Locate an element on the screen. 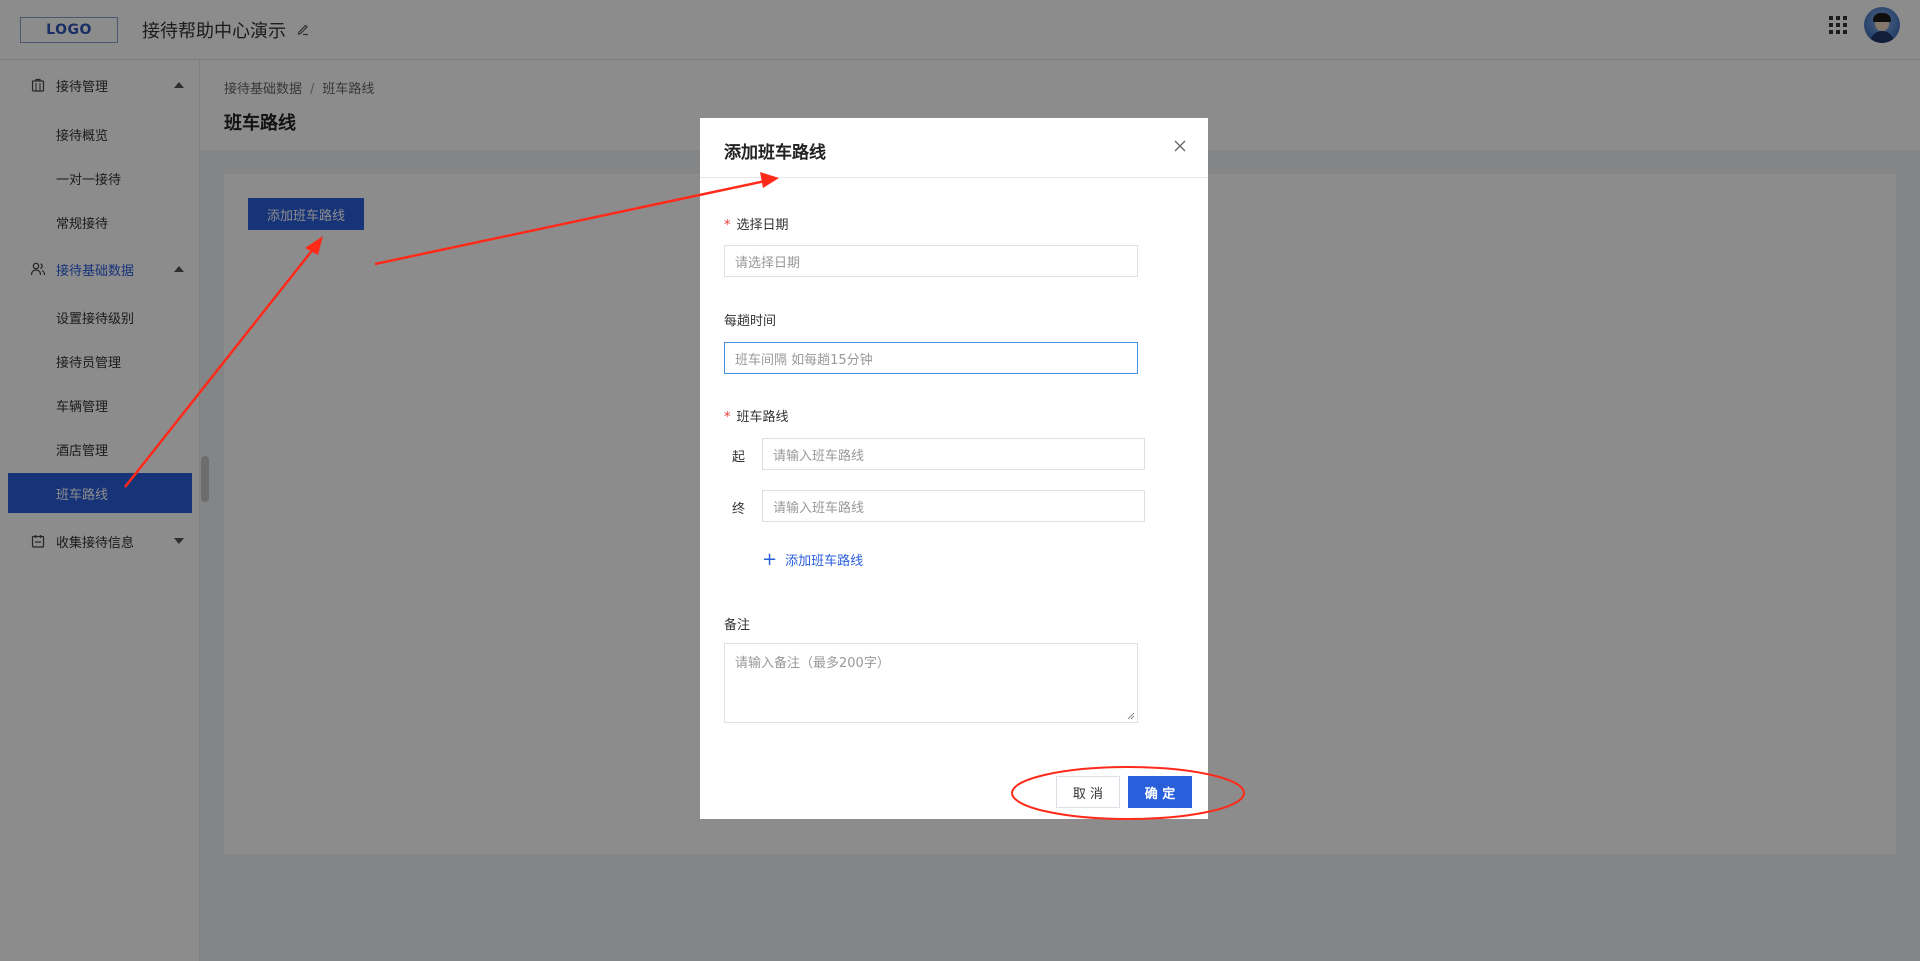 This screenshot has width=1920, height=961. resize-handle-icon is located at coordinates (1131, 716).